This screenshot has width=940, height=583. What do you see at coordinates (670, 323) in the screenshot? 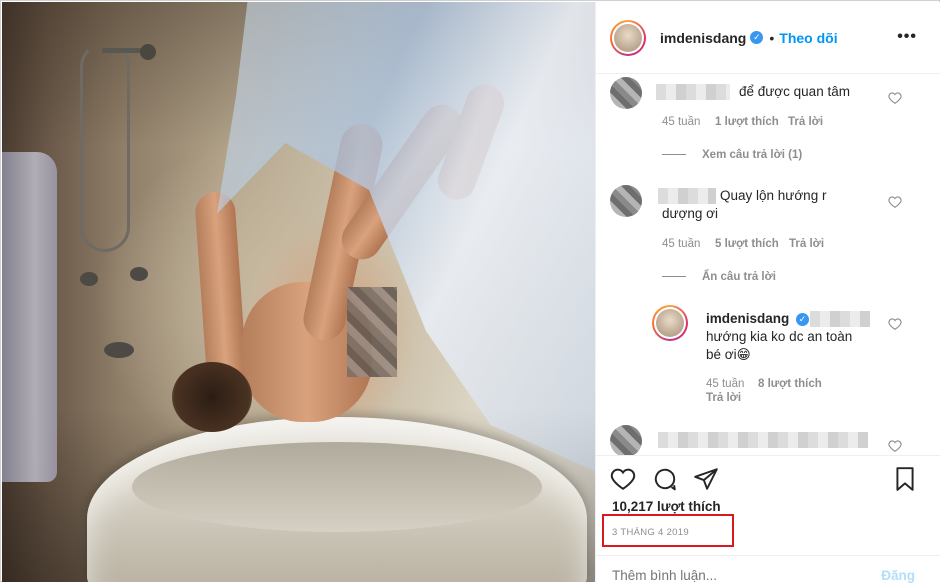
I see `reply-author-avatar` at bounding box center [670, 323].